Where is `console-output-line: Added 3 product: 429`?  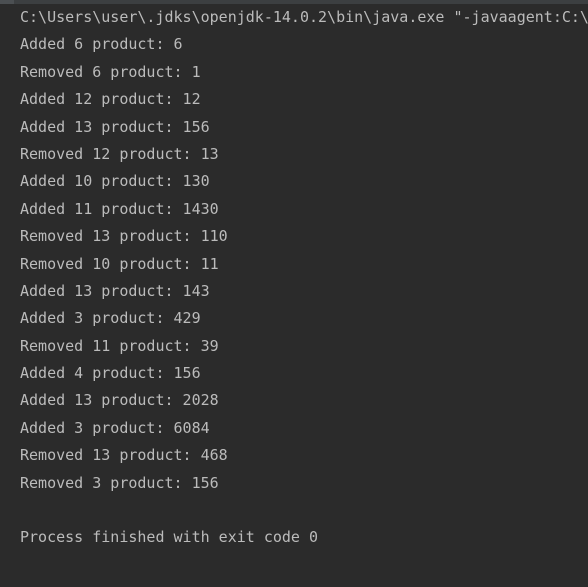
console-output-line: Added 3 product: 429 is located at coordinates (110, 318).